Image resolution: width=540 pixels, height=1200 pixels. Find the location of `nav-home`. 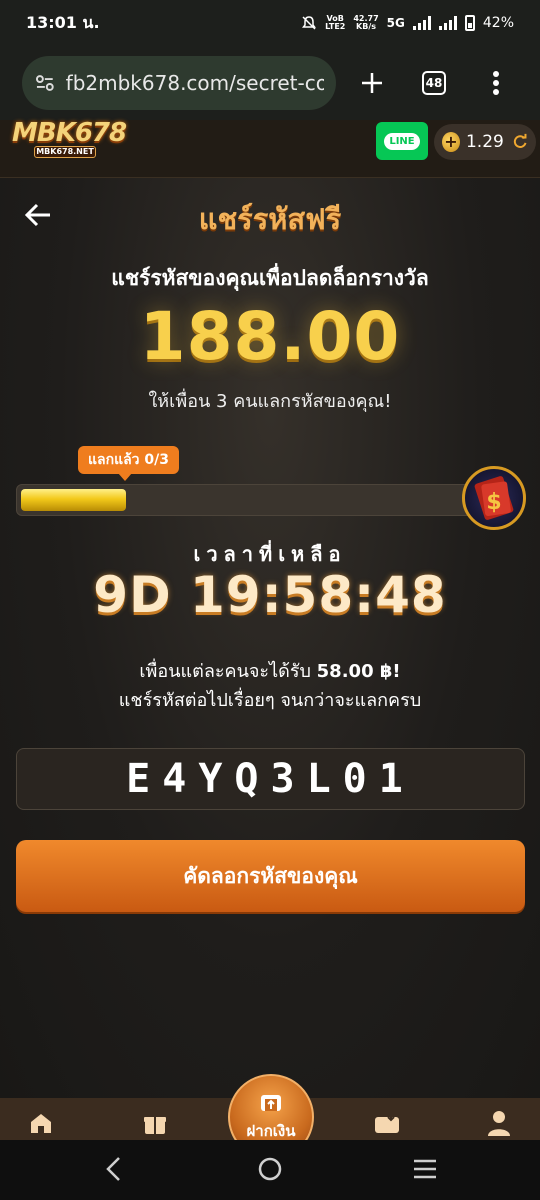

nav-home is located at coordinates (41, 1123).